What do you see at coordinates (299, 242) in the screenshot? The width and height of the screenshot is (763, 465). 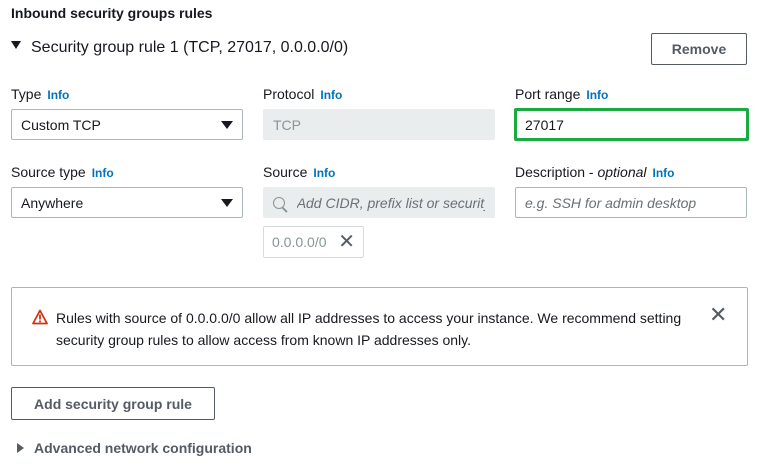 I see `source-token-value: 0.0.0.0/0` at bounding box center [299, 242].